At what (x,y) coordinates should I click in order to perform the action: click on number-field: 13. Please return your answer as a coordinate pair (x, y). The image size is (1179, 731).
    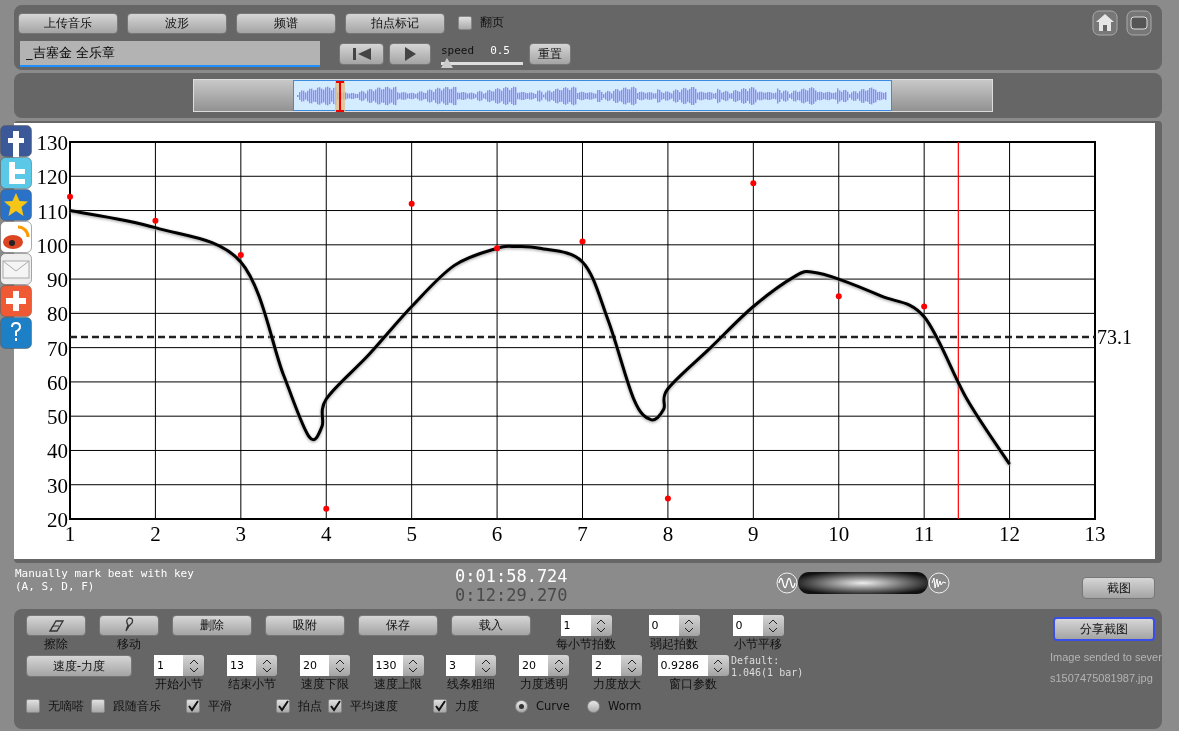
    Looking at the image, I should click on (241, 666).